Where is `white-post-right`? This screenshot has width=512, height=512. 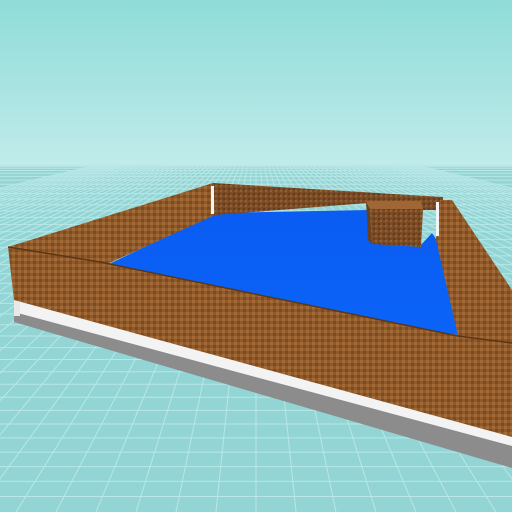 white-post-right is located at coordinates (437, 219).